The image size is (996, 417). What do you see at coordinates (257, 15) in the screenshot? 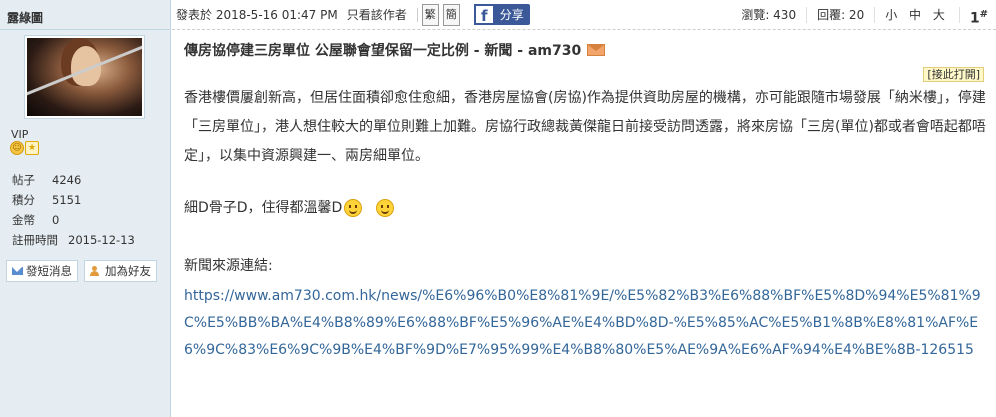
I see `posted-time: 發表於 2018-5-16 01:47 PM` at bounding box center [257, 15].